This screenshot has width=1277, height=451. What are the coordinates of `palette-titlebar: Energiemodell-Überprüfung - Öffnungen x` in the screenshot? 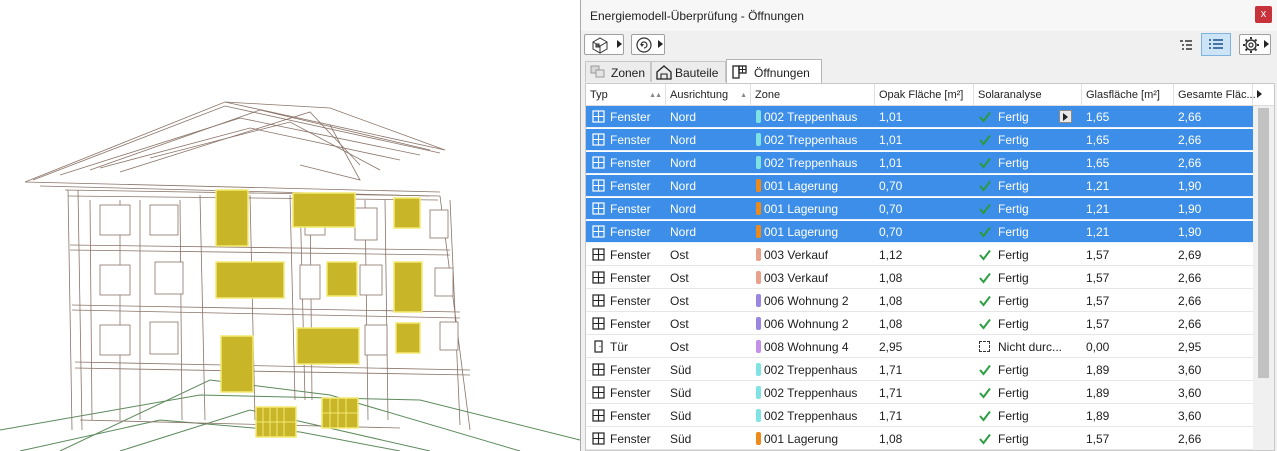 It's located at (929, 15).